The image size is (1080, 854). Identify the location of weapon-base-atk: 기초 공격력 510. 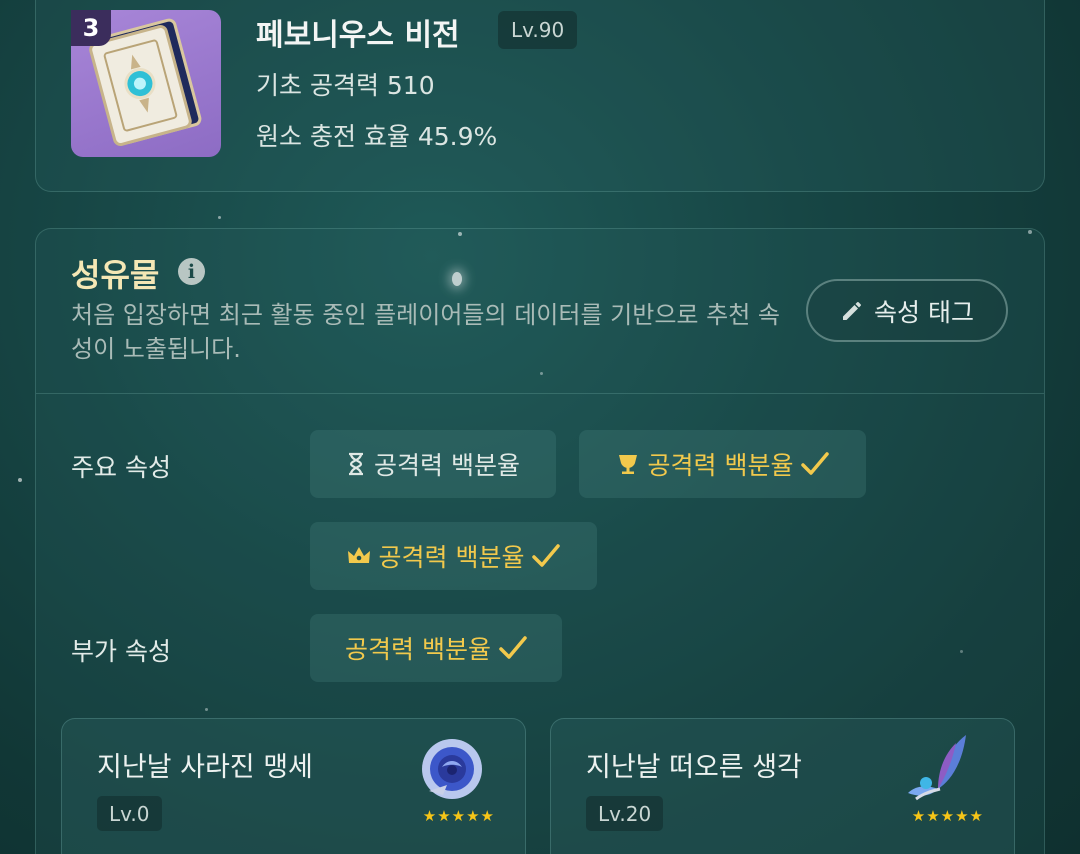
(345, 85).